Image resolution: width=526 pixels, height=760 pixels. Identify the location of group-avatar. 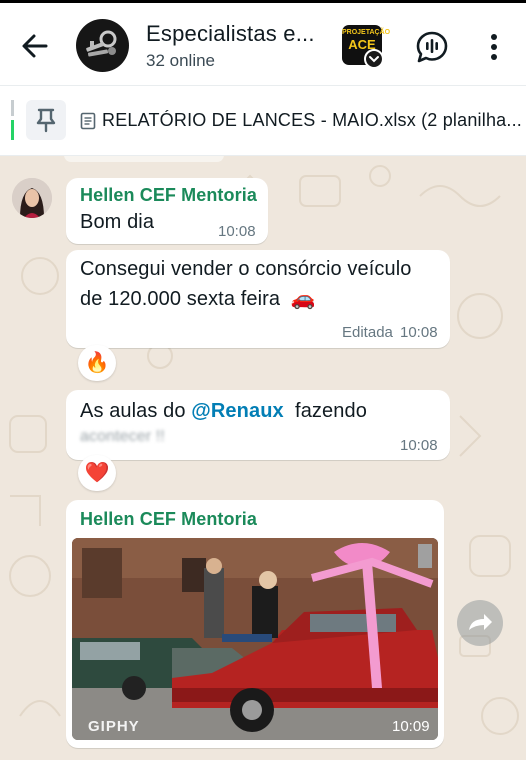
(102, 45).